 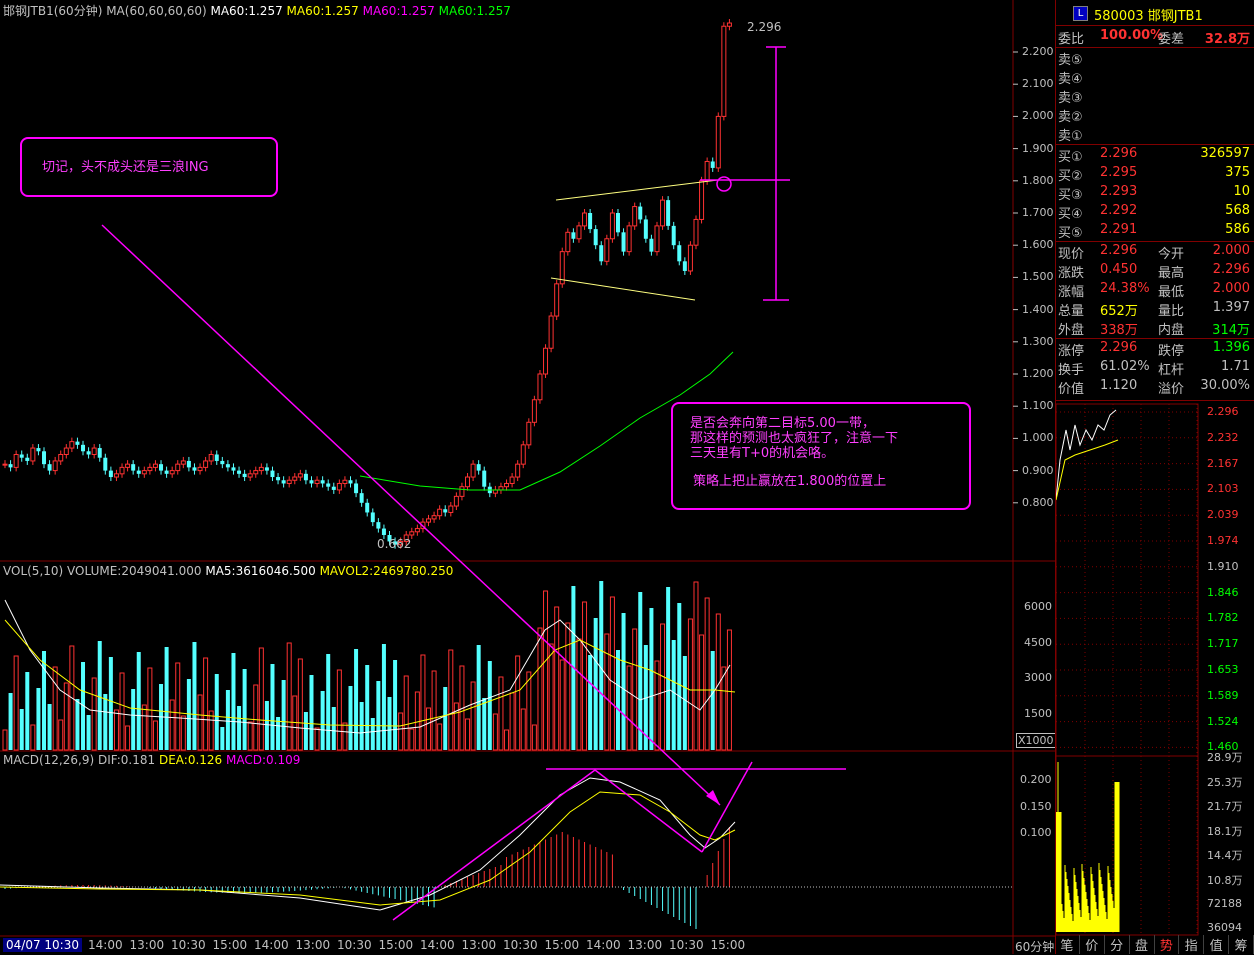 I want to click on buy-level-row: 买③ 2.293 10, so click(x=1154, y=193).